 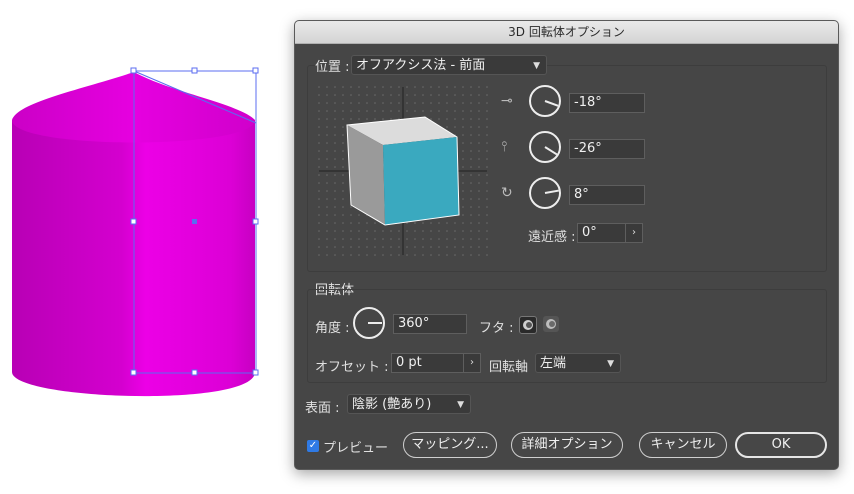 I want to click on axis-select: 左端 ▼, so click(x=578, y=363).